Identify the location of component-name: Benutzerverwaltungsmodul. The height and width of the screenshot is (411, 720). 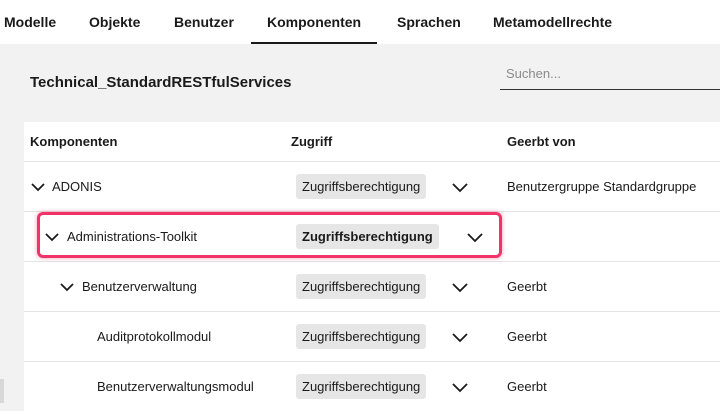
(175, 386).